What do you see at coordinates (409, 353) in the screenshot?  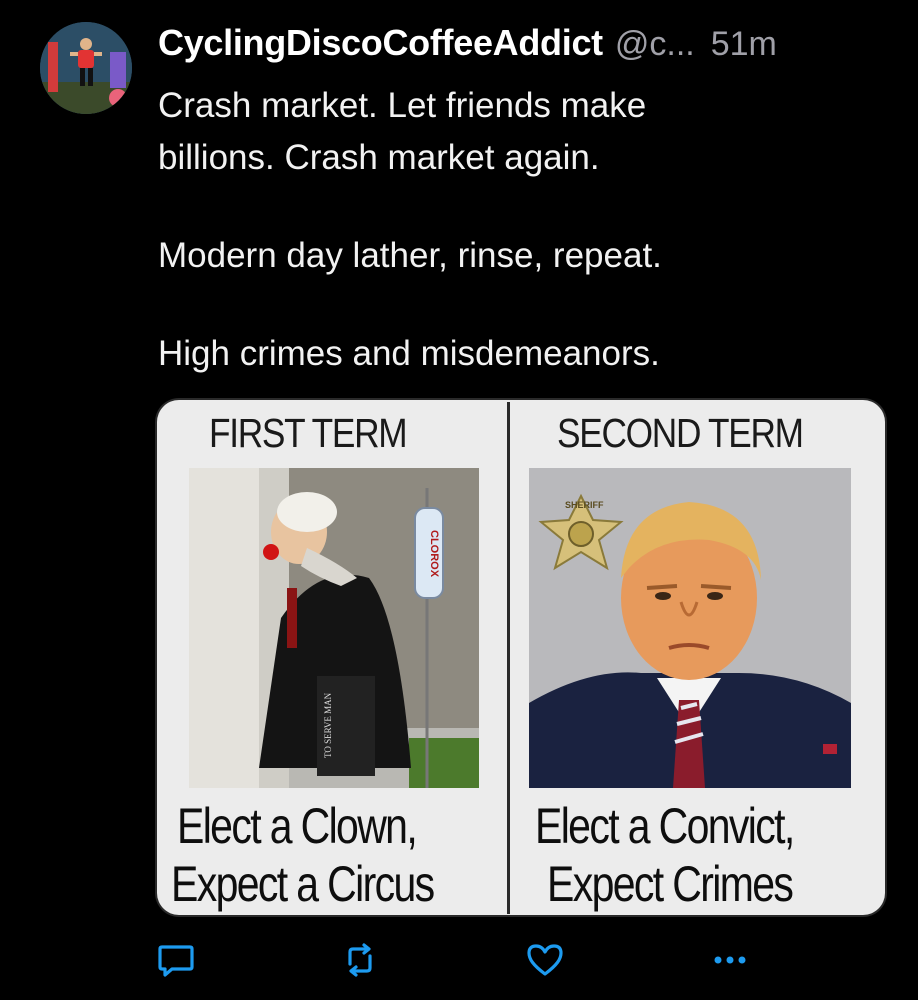 I see `post-text-line: High crimes and misdemeanors.` at bounding box center [409, 353].